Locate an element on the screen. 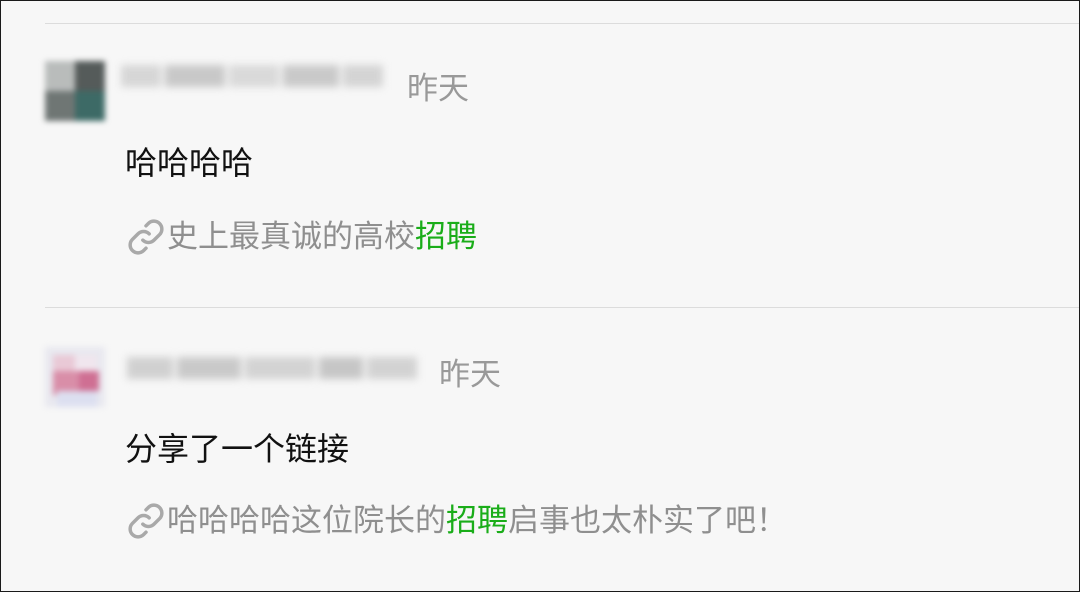 The image size is (1080, 592). shared-link: 哈哈哈哈这位院长的招聘启事也太朴实了吧！ is located at coordinates (457, 521).